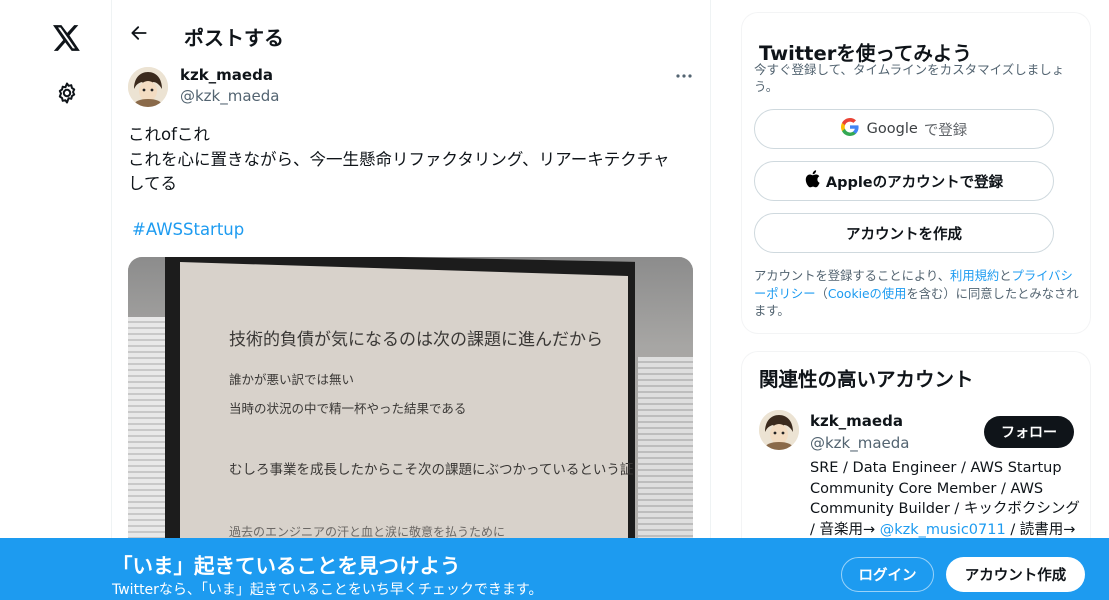 The width and height of the screenshot is (1109, 600). Describe the element at coordinates (849, 129) in the screenshot. I see `google-icon` at that location.